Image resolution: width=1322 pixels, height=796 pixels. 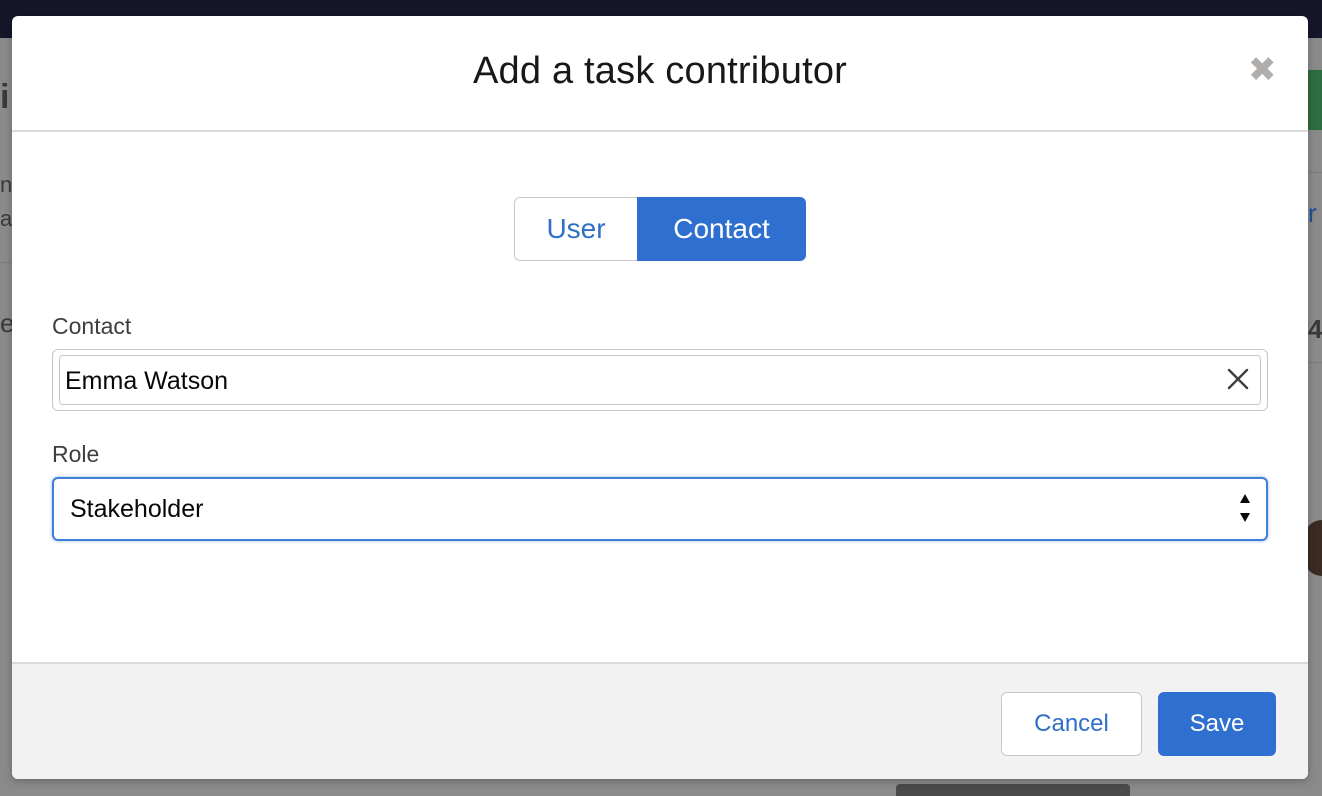 I want to click on contact-lookup-value: Emma Watson, so click(x=147, y=381).